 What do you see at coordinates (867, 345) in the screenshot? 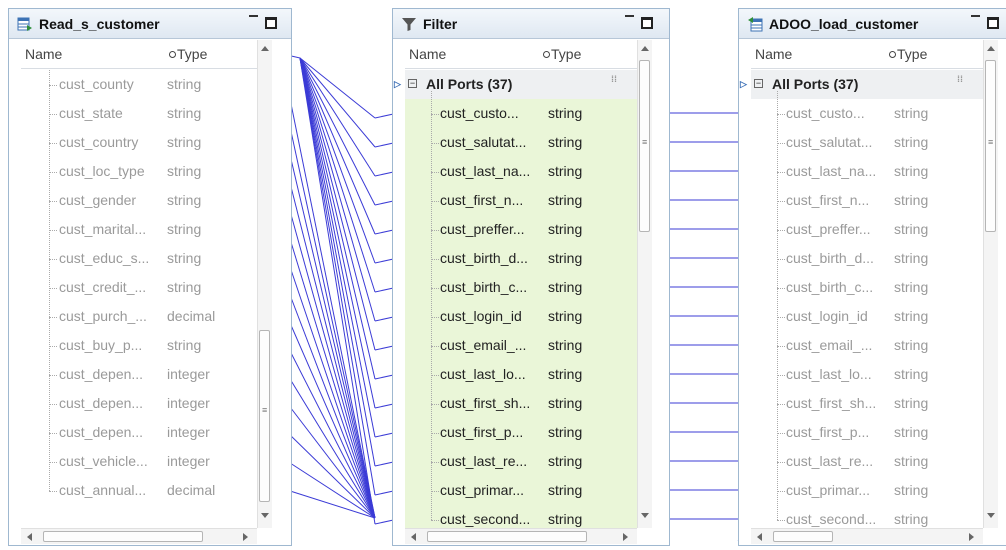
I see `target-port-row: cust_email_... string` at bounding box center [867, 345].